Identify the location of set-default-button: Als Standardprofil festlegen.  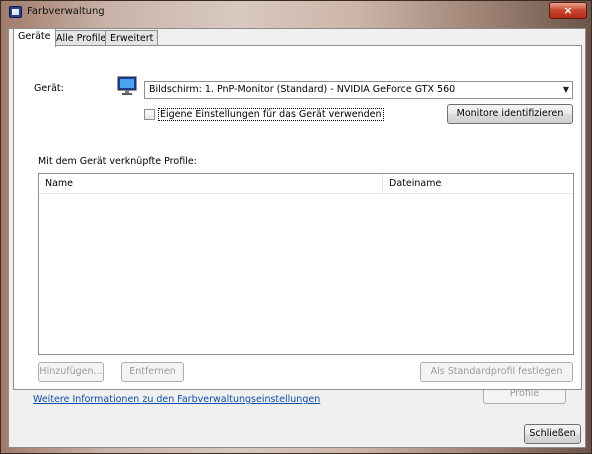
(496, 372).